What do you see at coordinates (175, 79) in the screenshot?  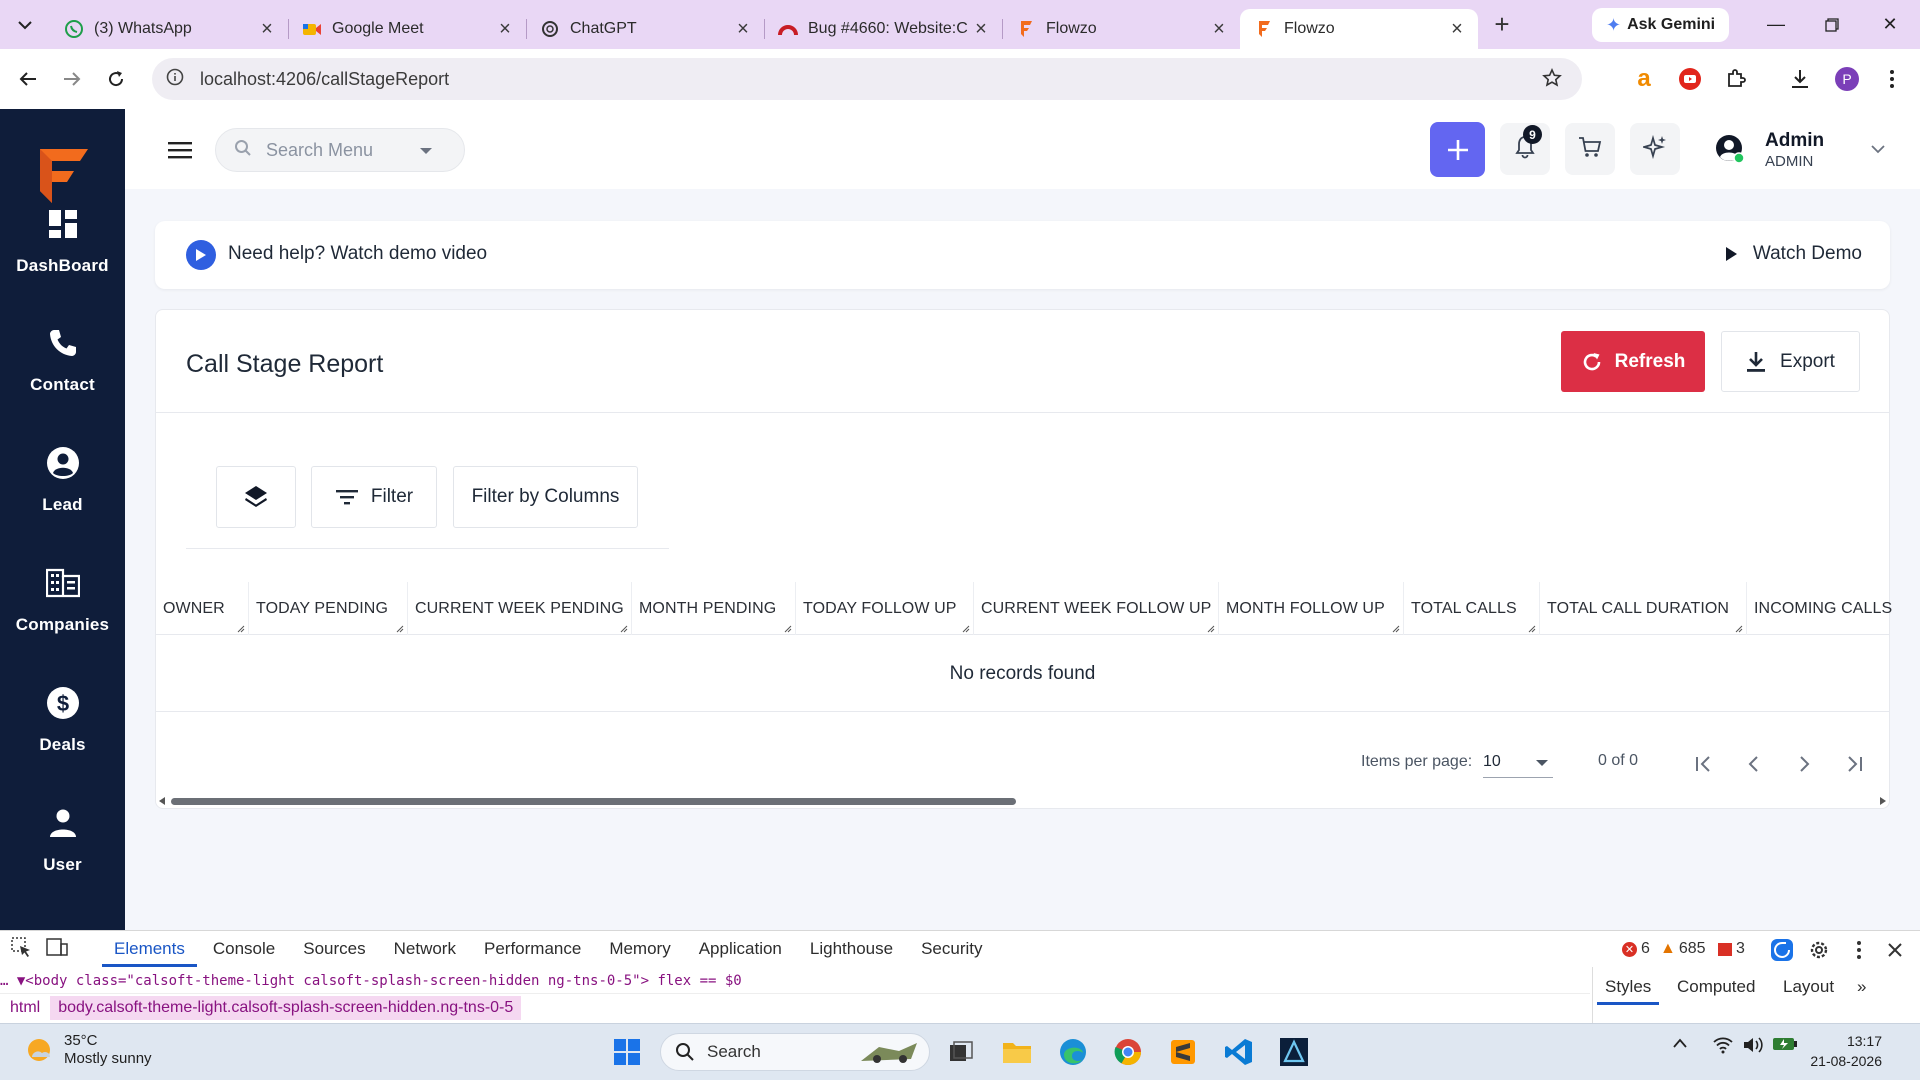 I see `site-info-icon` at bounding box center [175, 79].